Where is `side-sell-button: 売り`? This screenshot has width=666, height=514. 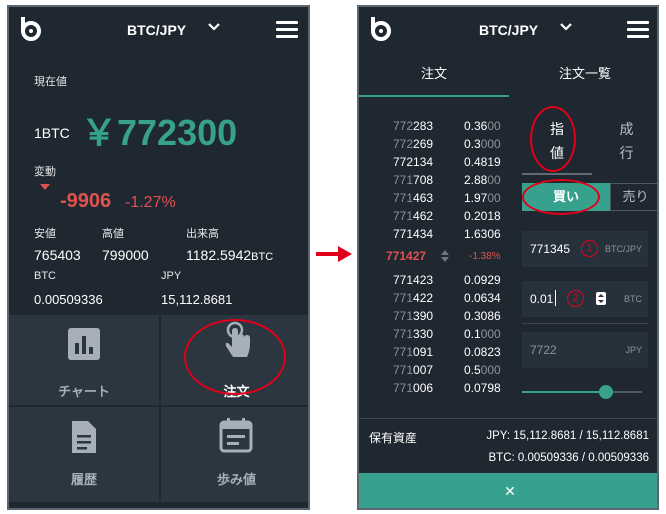
side-sell-button: 売り is located at coordinates (633, 197).